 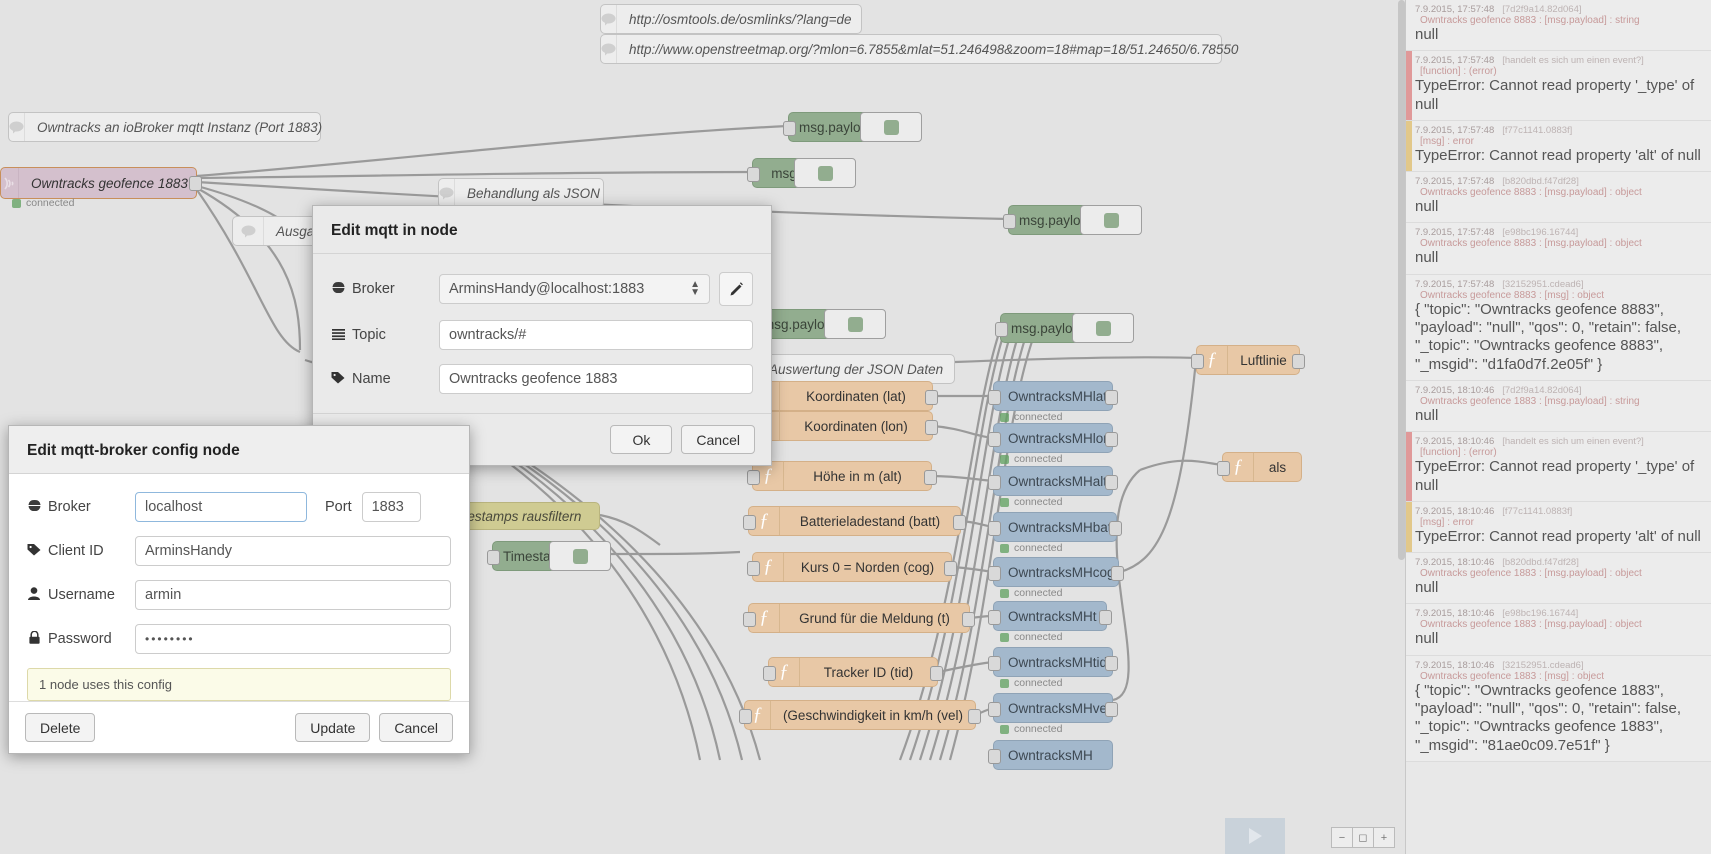 What do you see at coordinates (1384, 837) in the screenshot?
I see `zoom-in-button: +` at bounding box center [1384, 837].